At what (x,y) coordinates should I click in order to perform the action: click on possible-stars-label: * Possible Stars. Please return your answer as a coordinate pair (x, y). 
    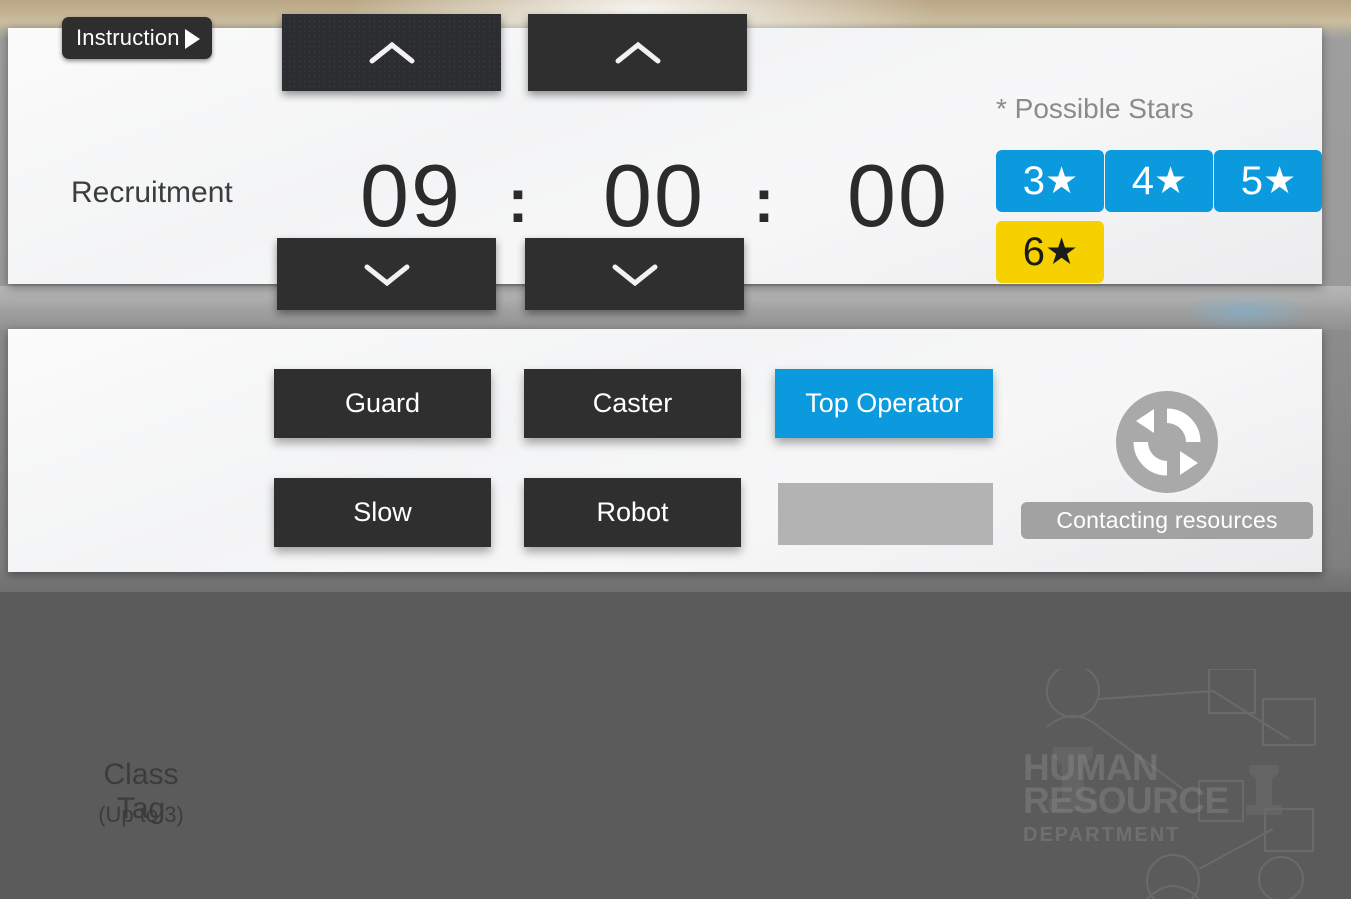
    Looking at the image, I should click on (1095, 108).